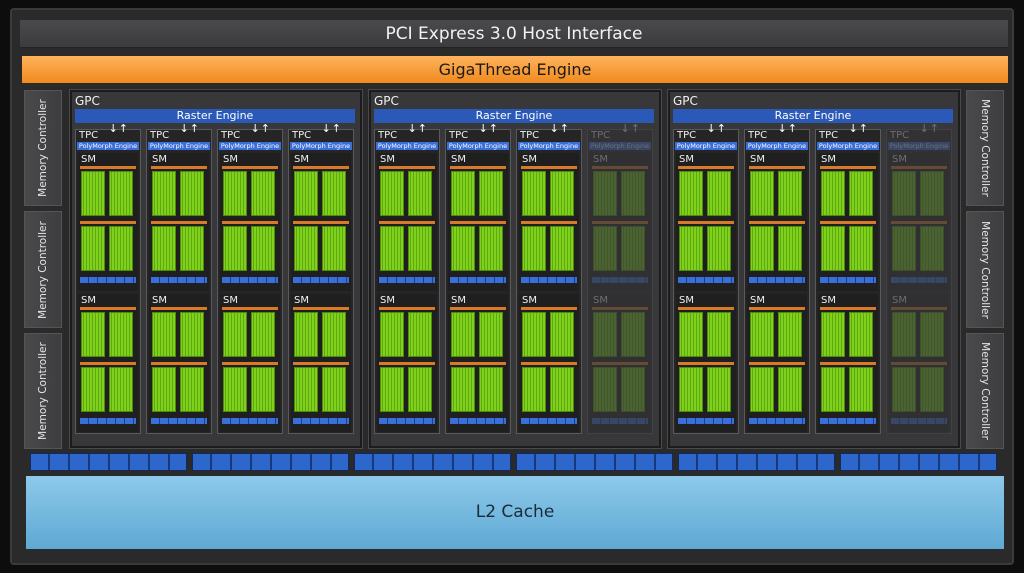 The width and height of the screenshot is (1024, 573). Describe the element at coordinates (985, 391) in the screenshot. I see `memory-controller-right-3: Memory Controller` at that location.